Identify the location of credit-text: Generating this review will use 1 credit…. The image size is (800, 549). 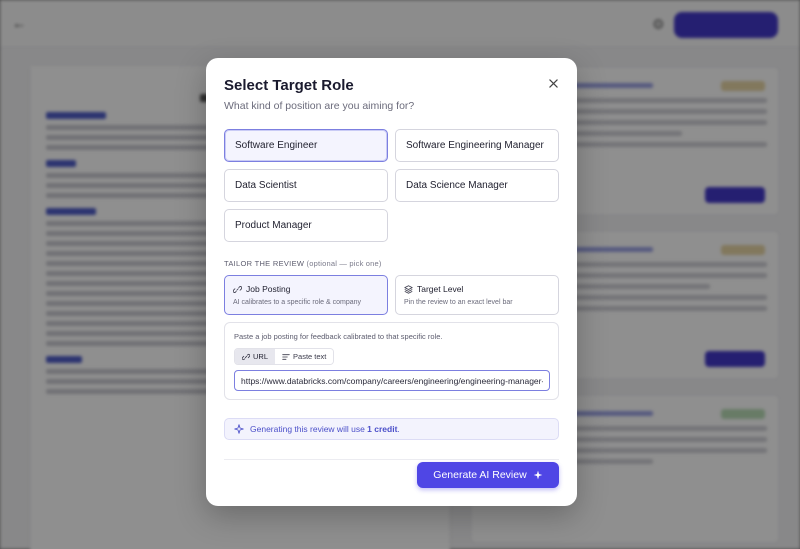
(325, 429).